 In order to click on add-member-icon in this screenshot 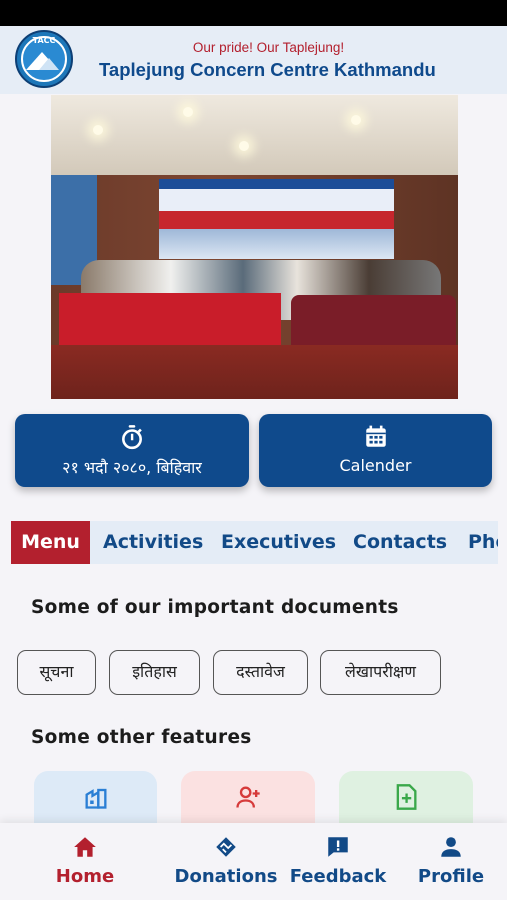, I will do `click(248, 797)`.